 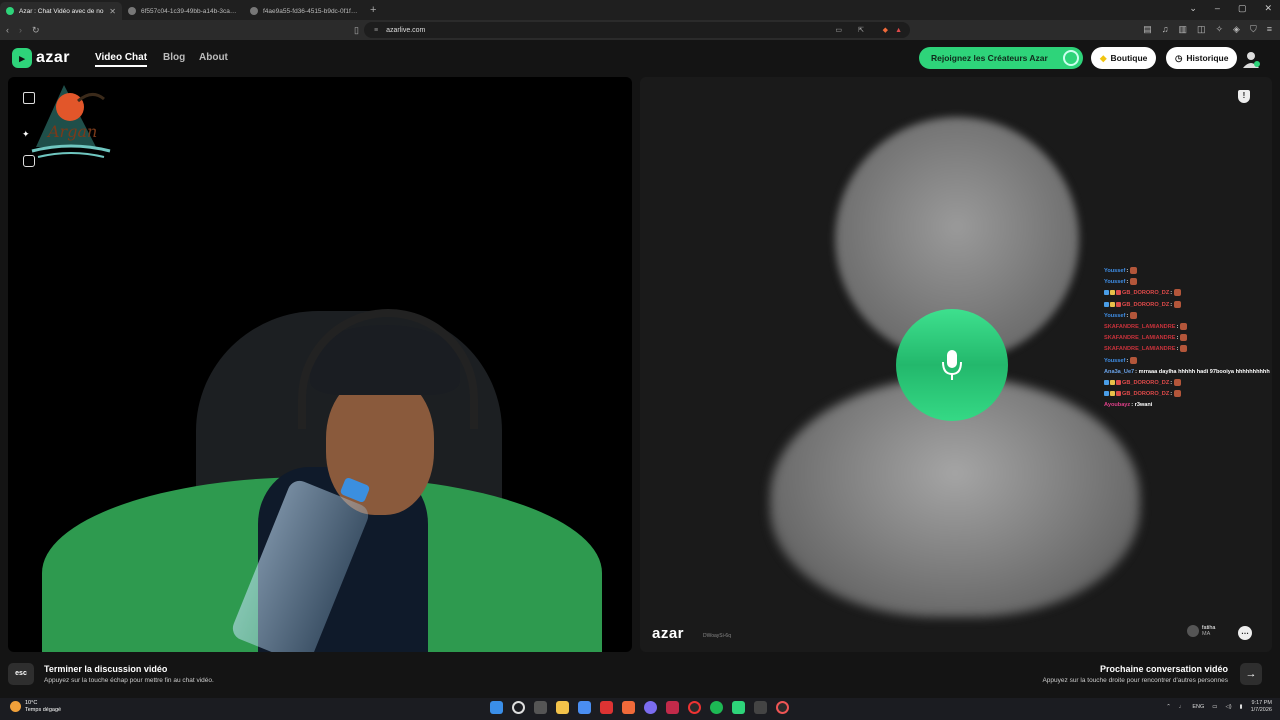 I want to click on brave-icon, so click(x=628, y=707).